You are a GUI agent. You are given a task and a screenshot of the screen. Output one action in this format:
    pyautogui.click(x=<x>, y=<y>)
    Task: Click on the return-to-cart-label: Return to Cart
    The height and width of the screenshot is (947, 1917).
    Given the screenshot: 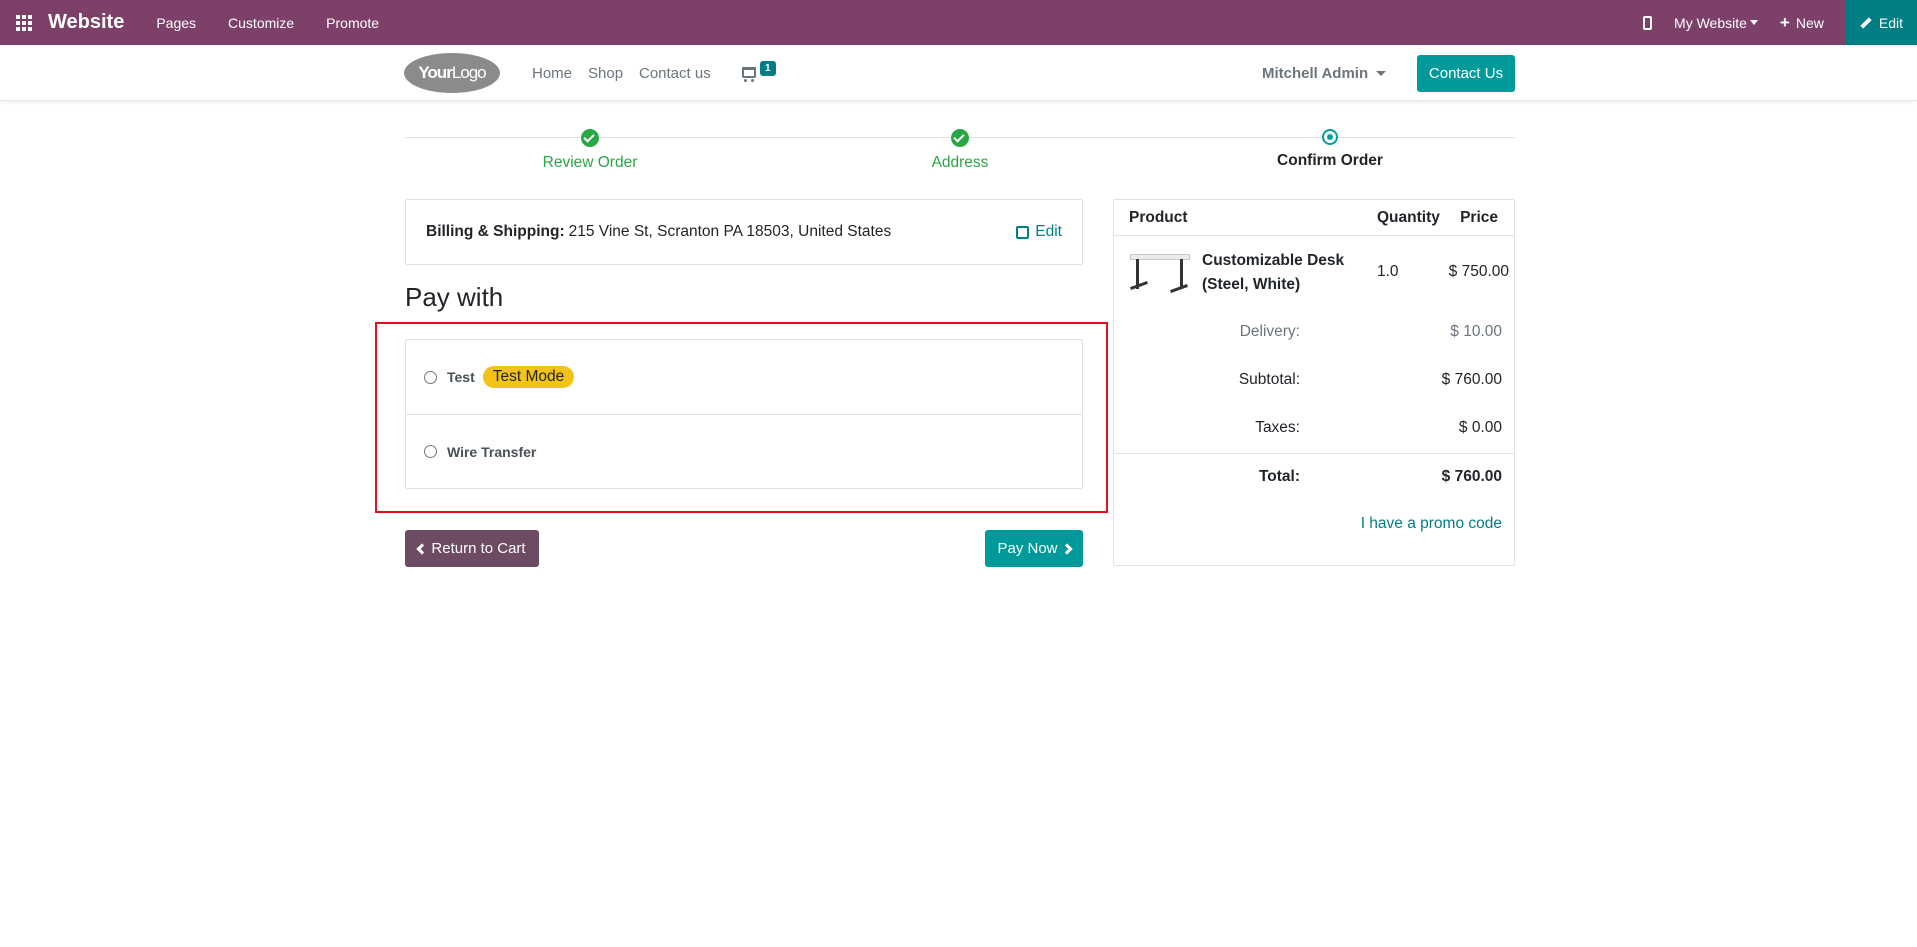 What is the action you would take?
    pyautogui.click(x=478, y=548)
    